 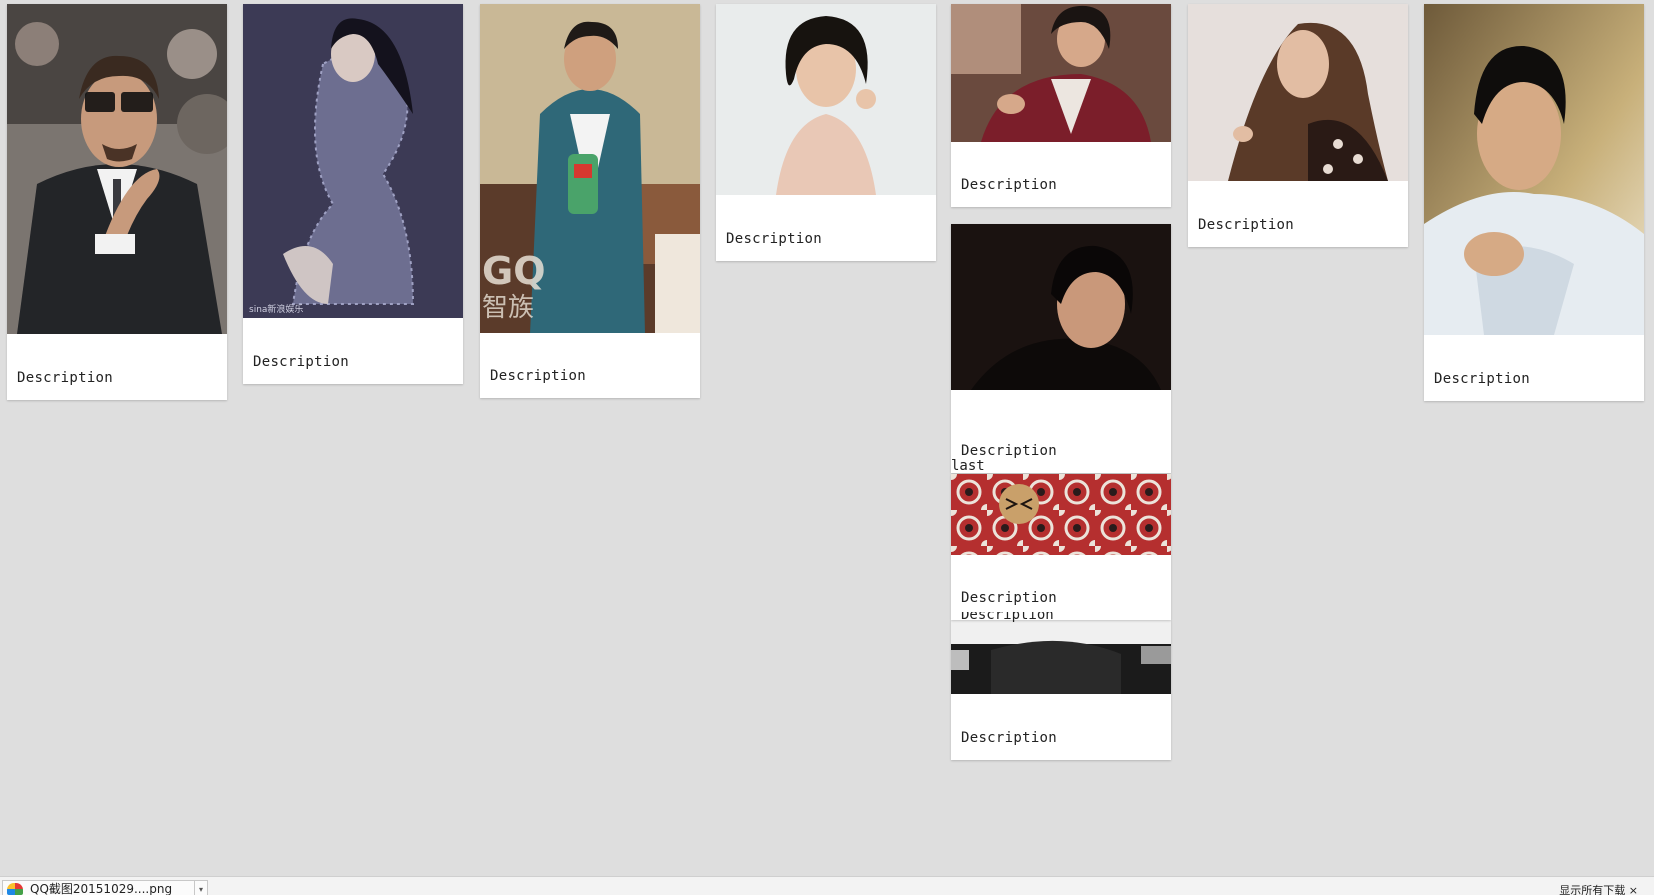 What do you see at coordinates (1007, 617) in the screenshot?
I see `overlapped-caption: Description` at bounding box center [1007, 617].